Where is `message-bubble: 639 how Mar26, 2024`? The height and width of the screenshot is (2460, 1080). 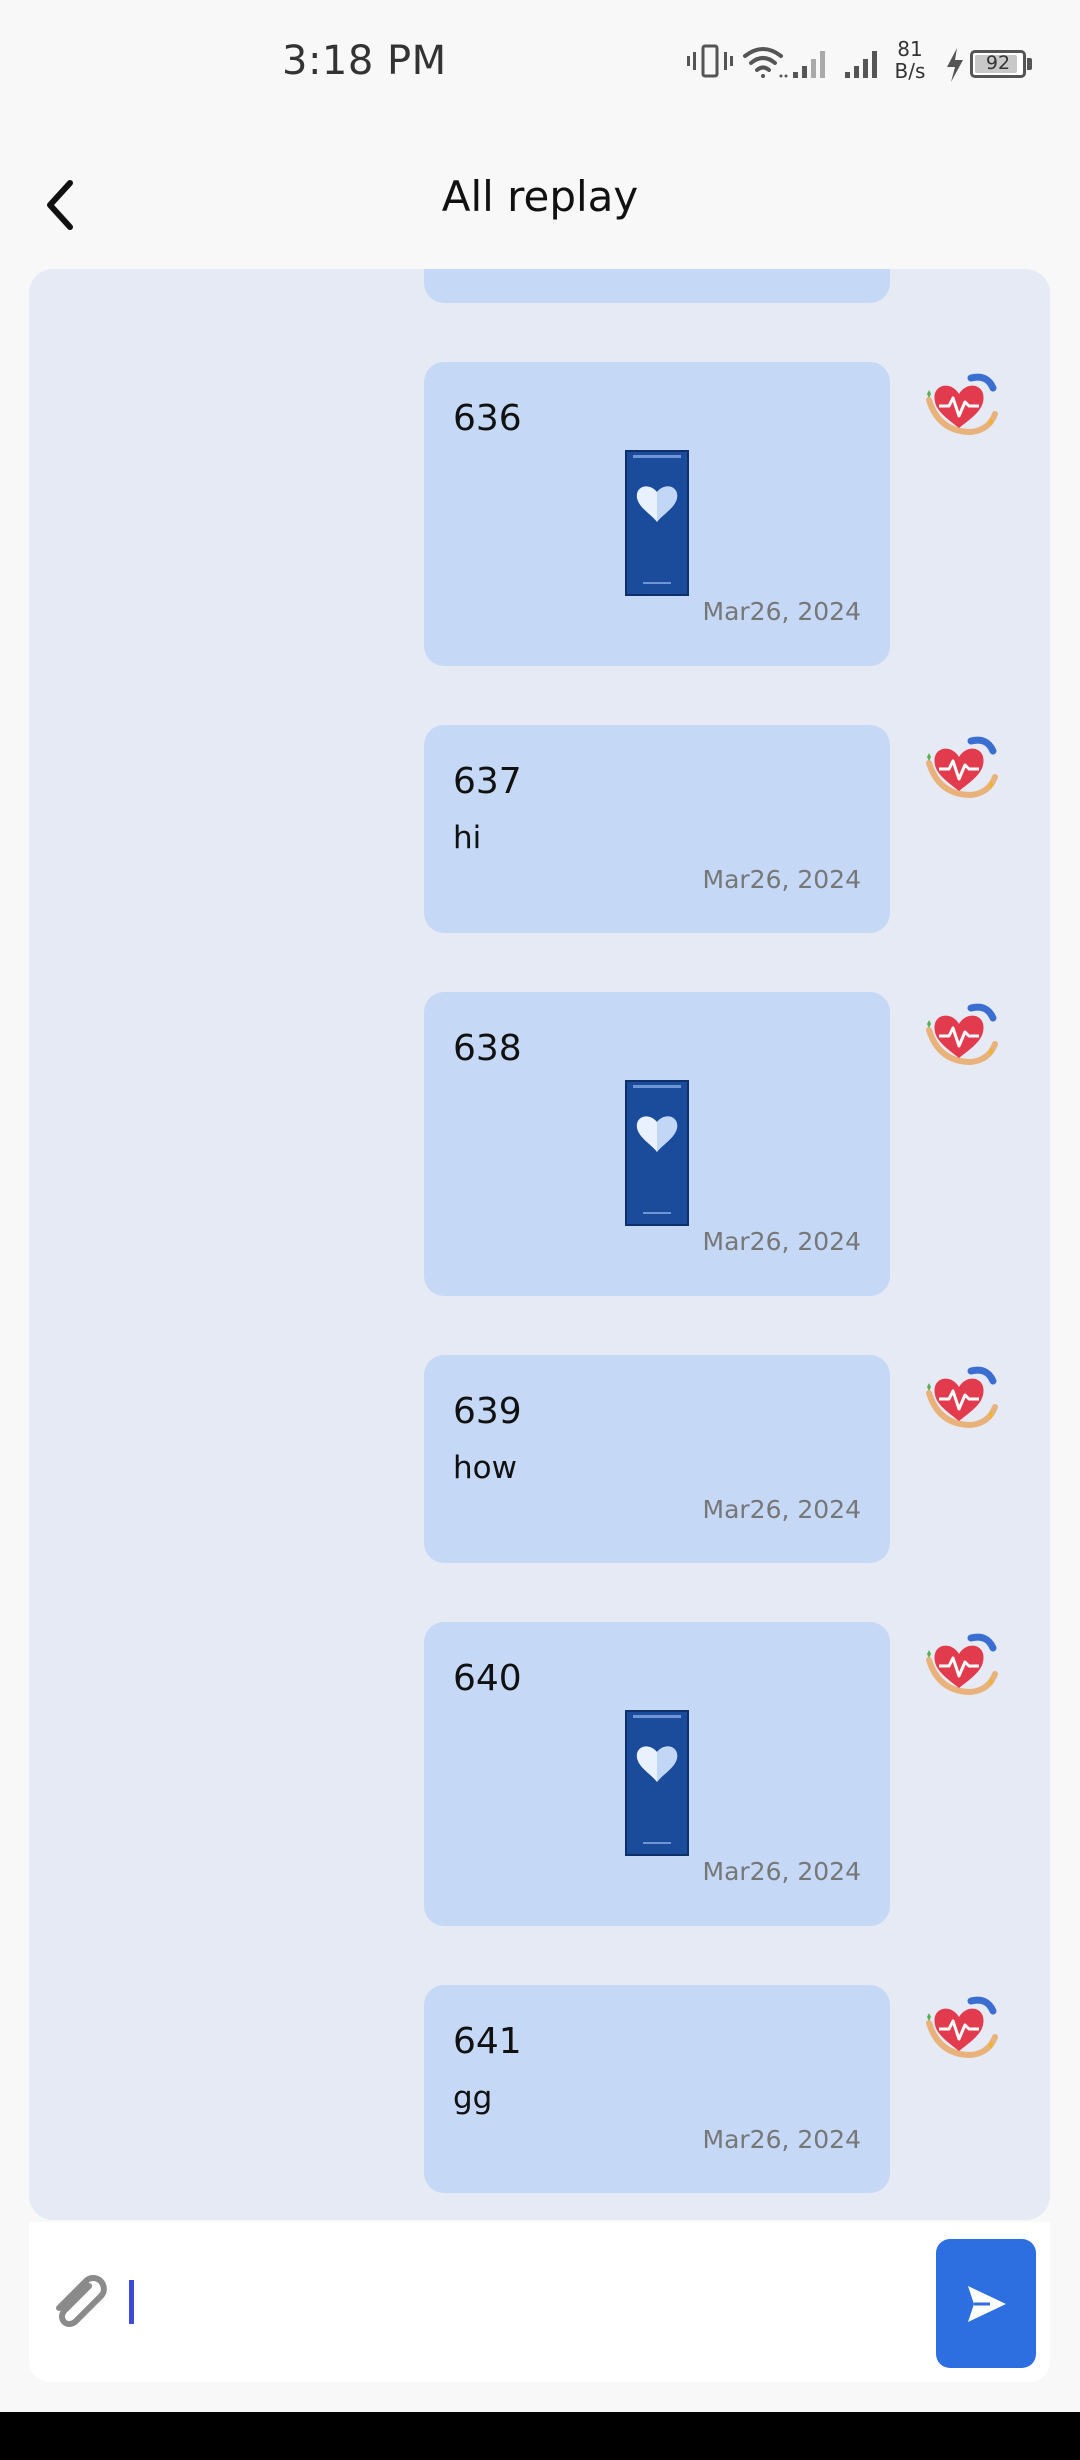
message-bubble: 639 how Mar26, 2024 is located at coordinates (657, 1459).